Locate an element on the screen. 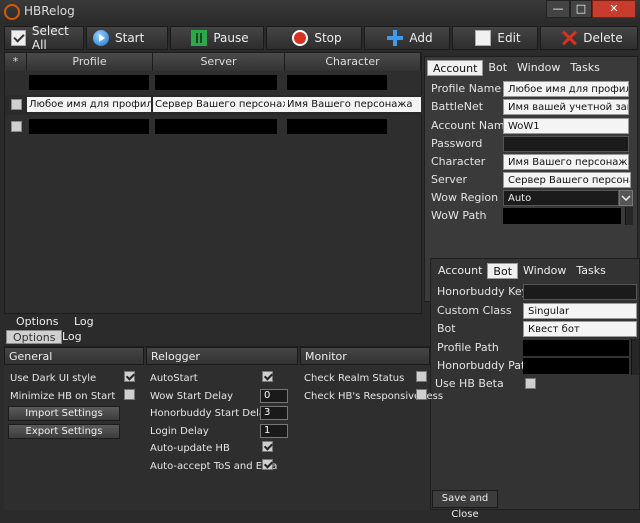 Image resolution: width=640 pixels, height=523 pixels. stop-icon is located at coordinates (300, 38).